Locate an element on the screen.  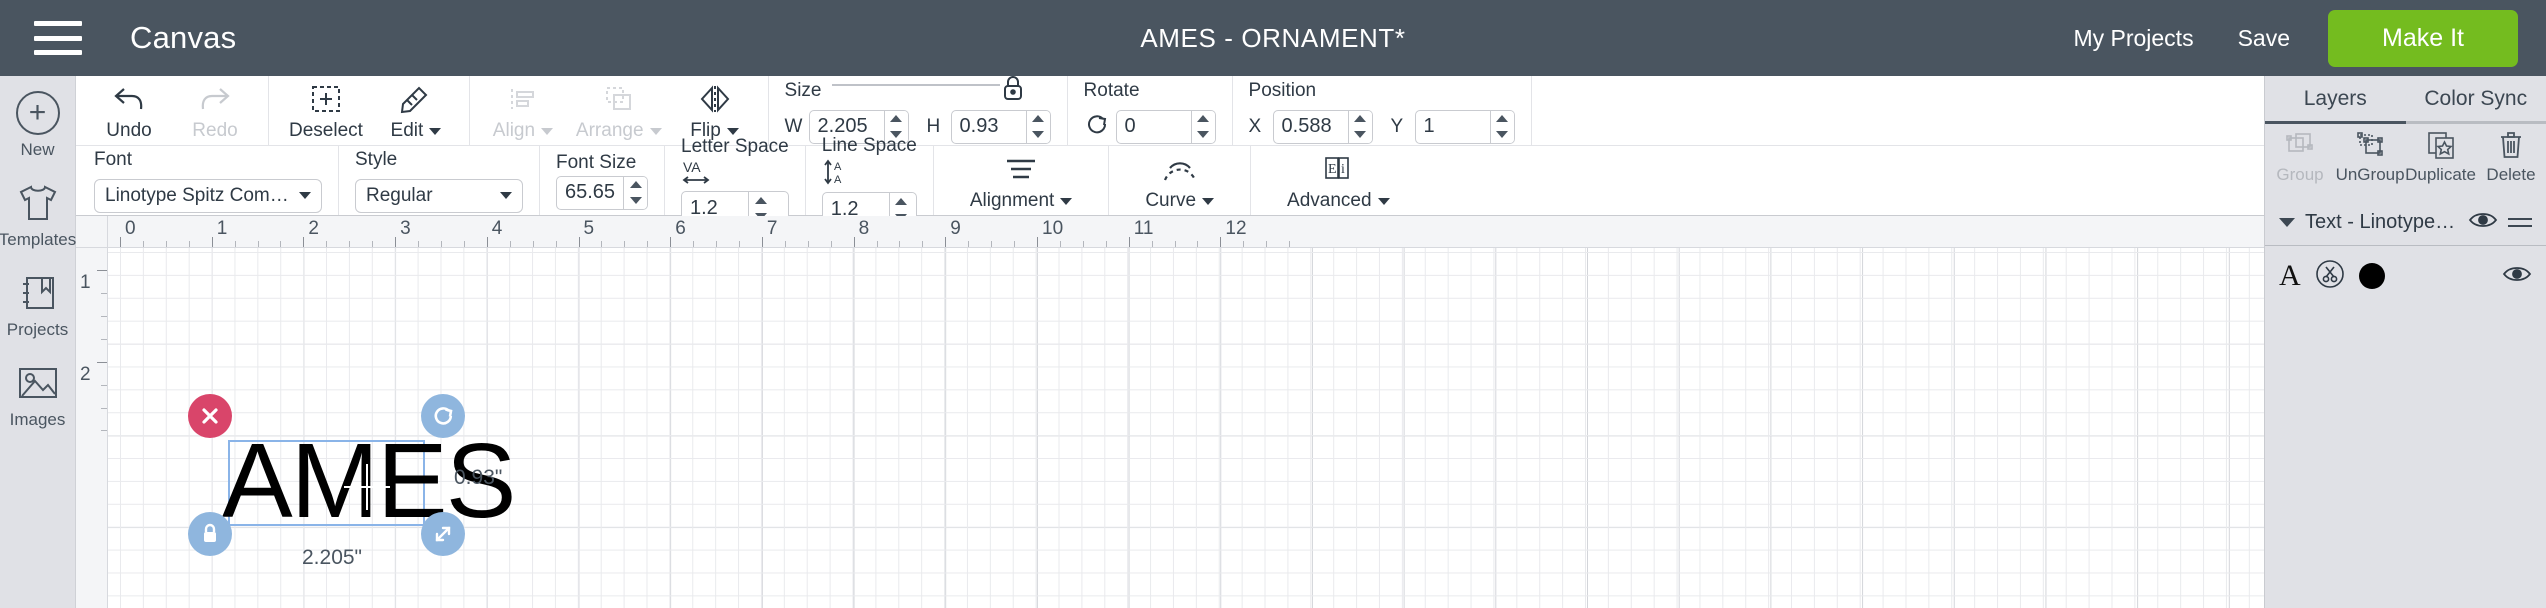
redo-button: Redo is located at coordinates (215, 109).